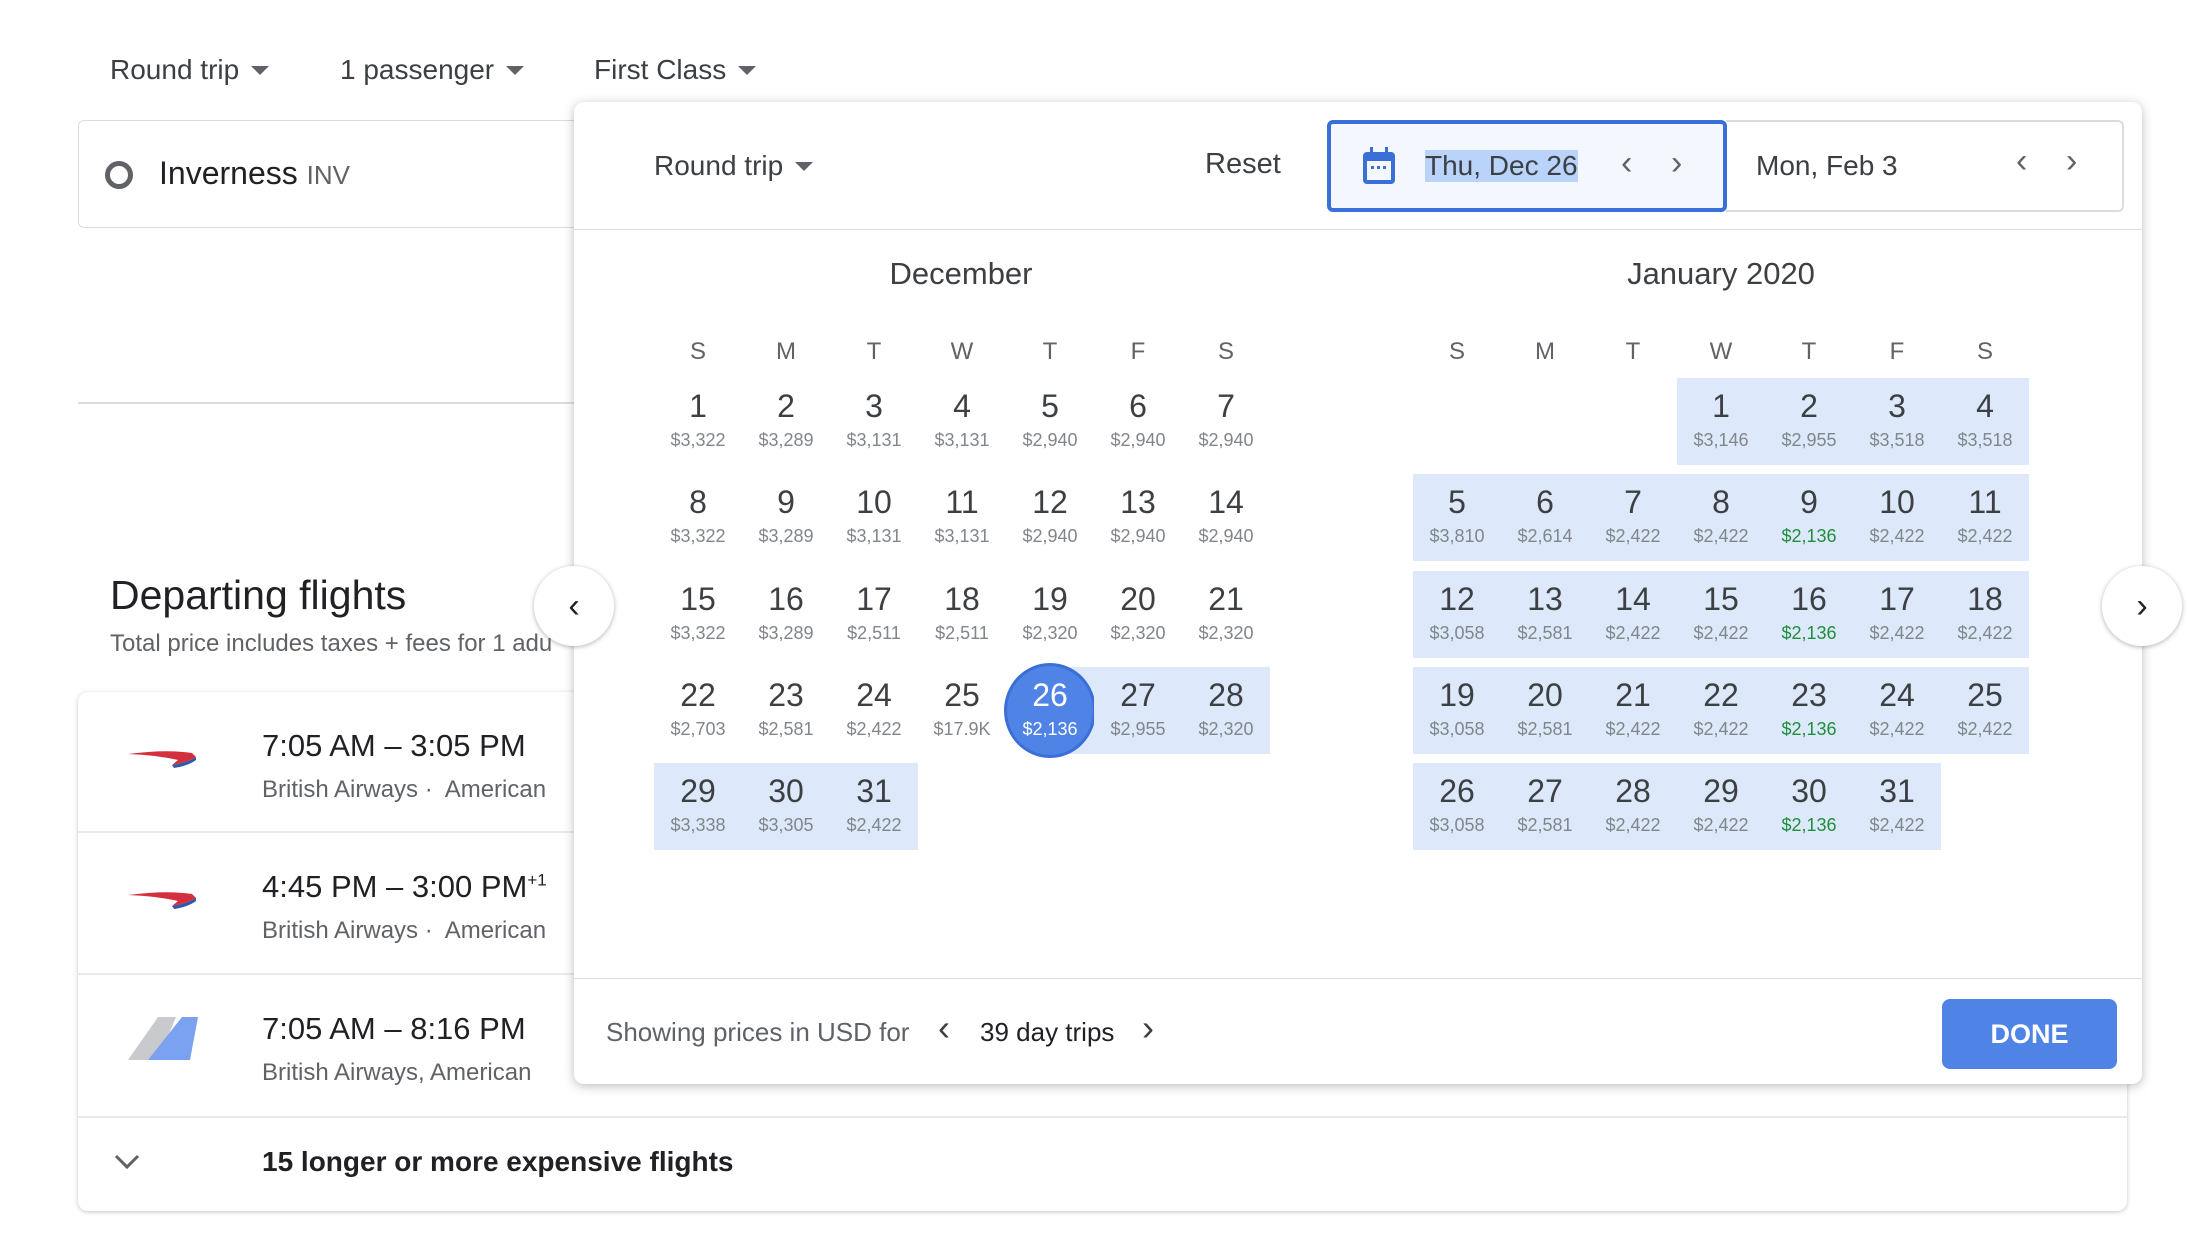 The width and height of the screenshot is (2188, 1240). I want to click on calendar-day: 21 $2,320, so click(1226, 614).